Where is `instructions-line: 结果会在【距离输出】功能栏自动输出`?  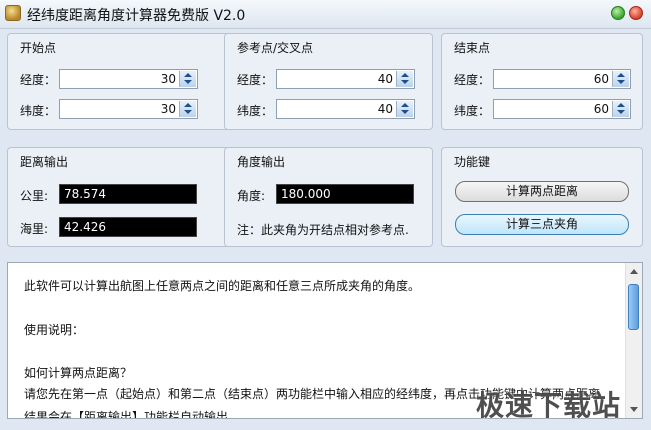 instructions-line: 结果会在【距离输出】功能栏自动输出 is located at coordinates (126, 414).